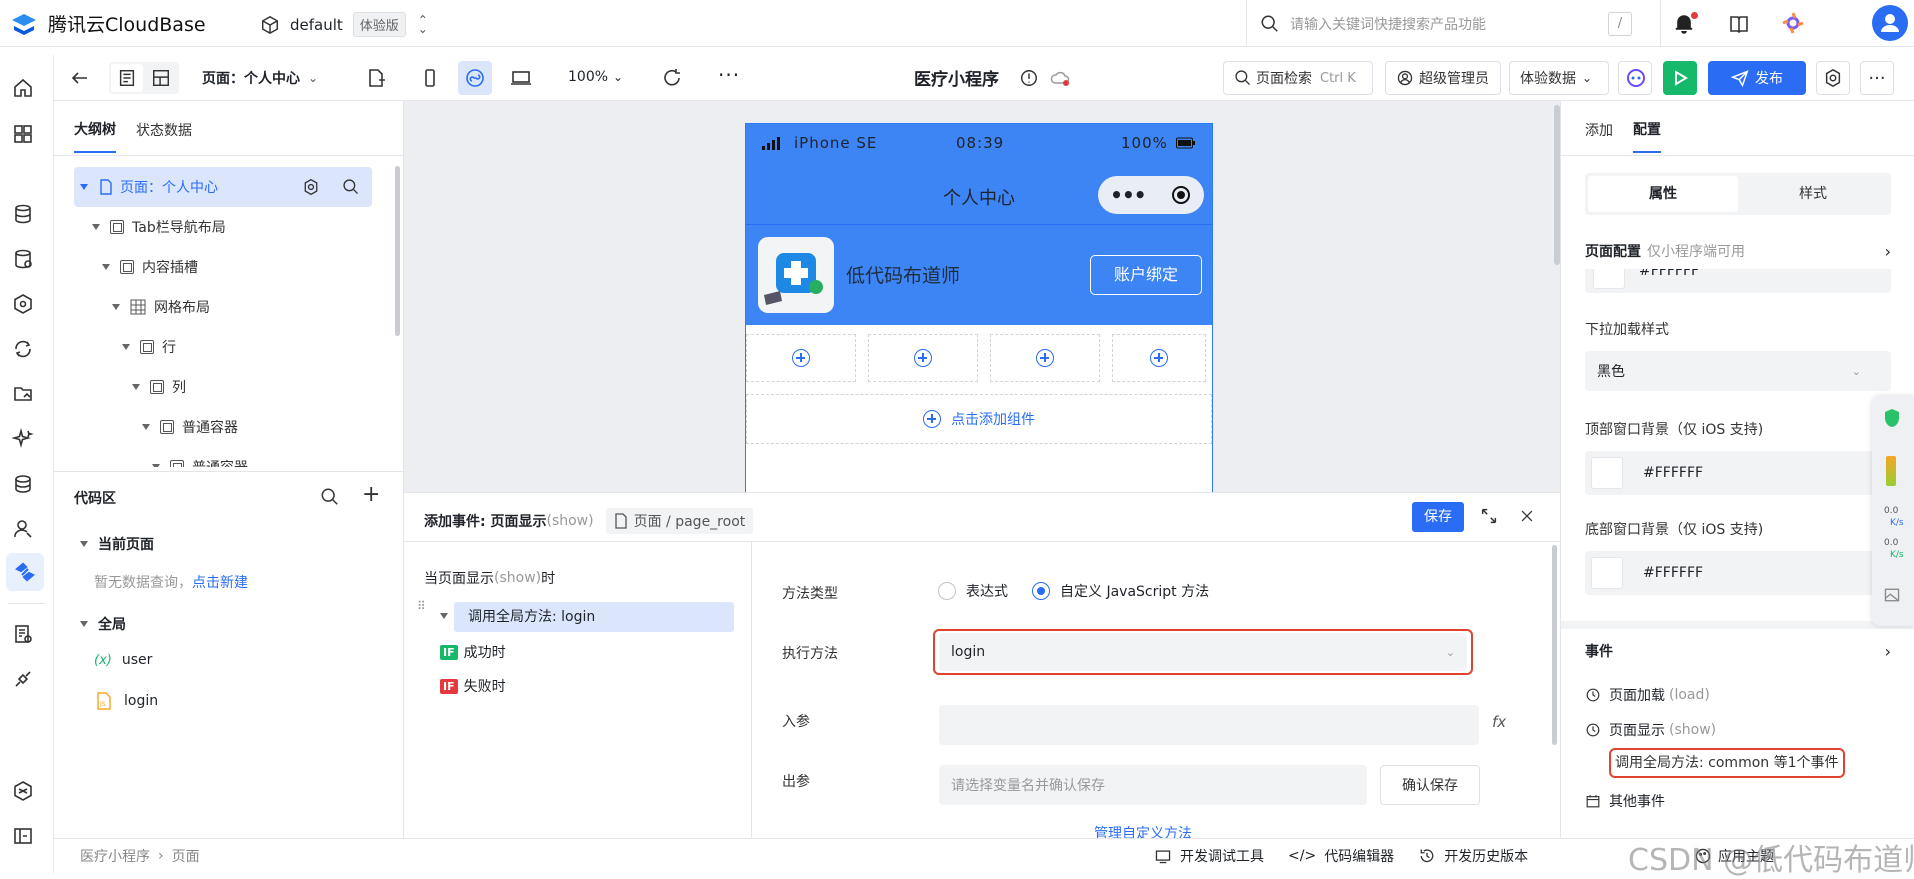 The width and height of the screenshot is (1914, 879). What do you see at coordinates (23, 836) in the screenshot?
I see `collapse-sidebar-icon` at bounding box center [23, 836].